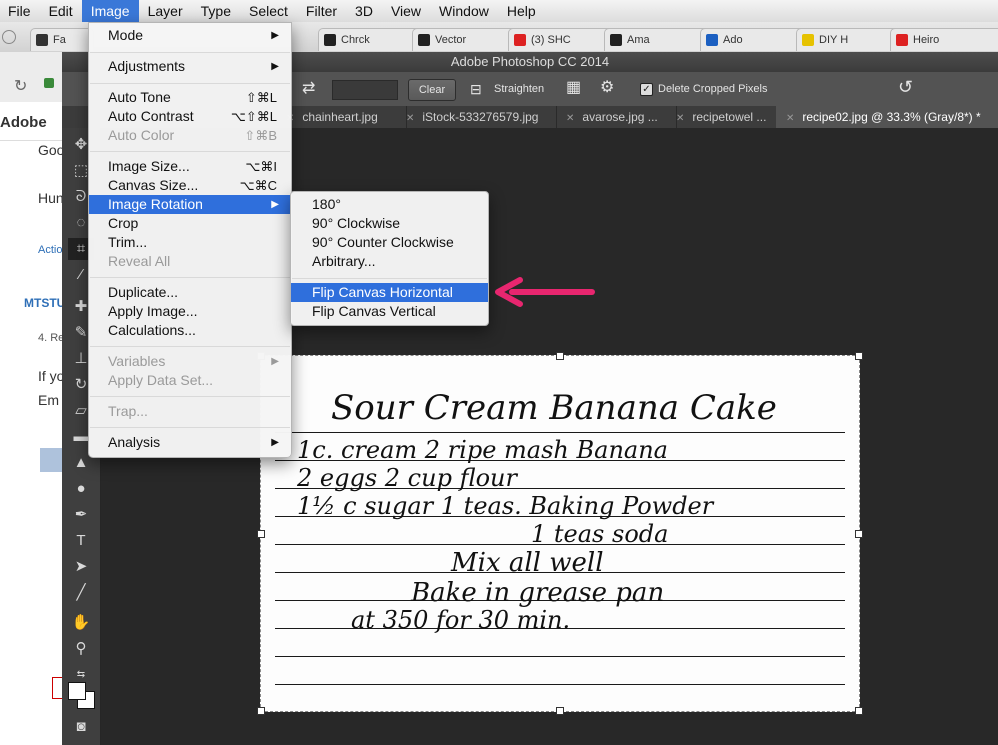  I want to click on foreground-color-swatch, so click(77, 691).